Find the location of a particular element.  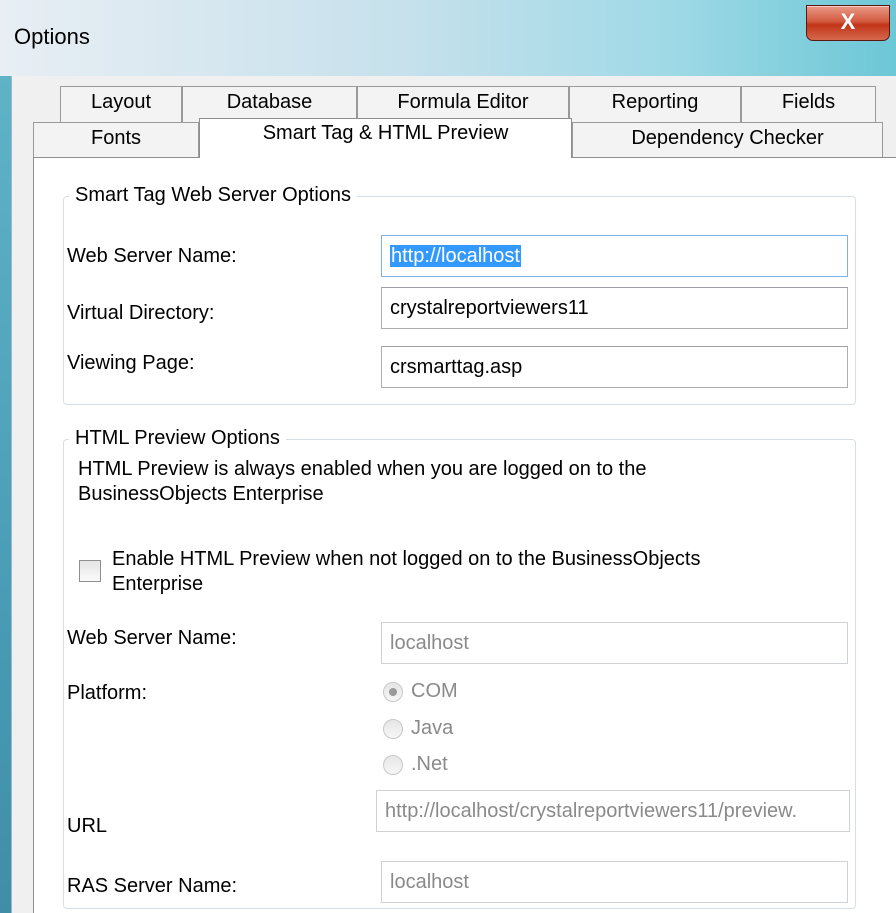

platform-com-label: COM is located at coordinates (434, 691).